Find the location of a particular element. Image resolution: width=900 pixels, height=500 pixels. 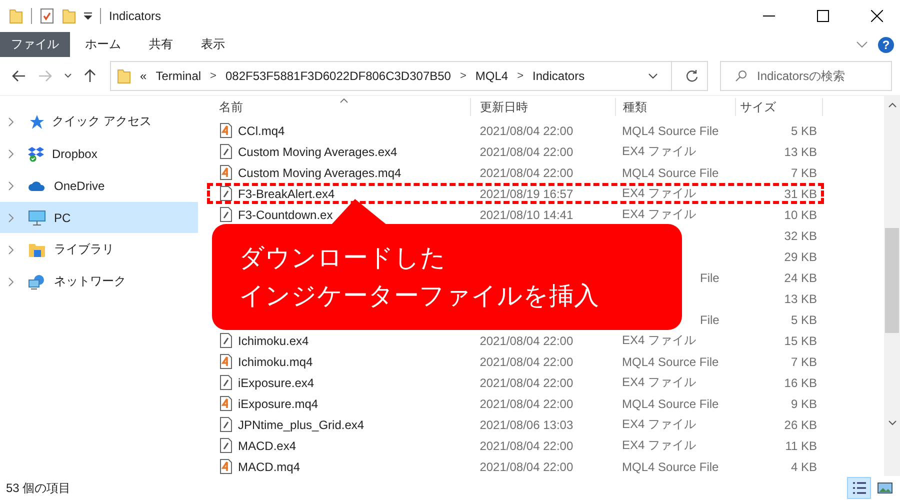

sidebar-item: クイック アクセス is located at coordinates (99, 121).